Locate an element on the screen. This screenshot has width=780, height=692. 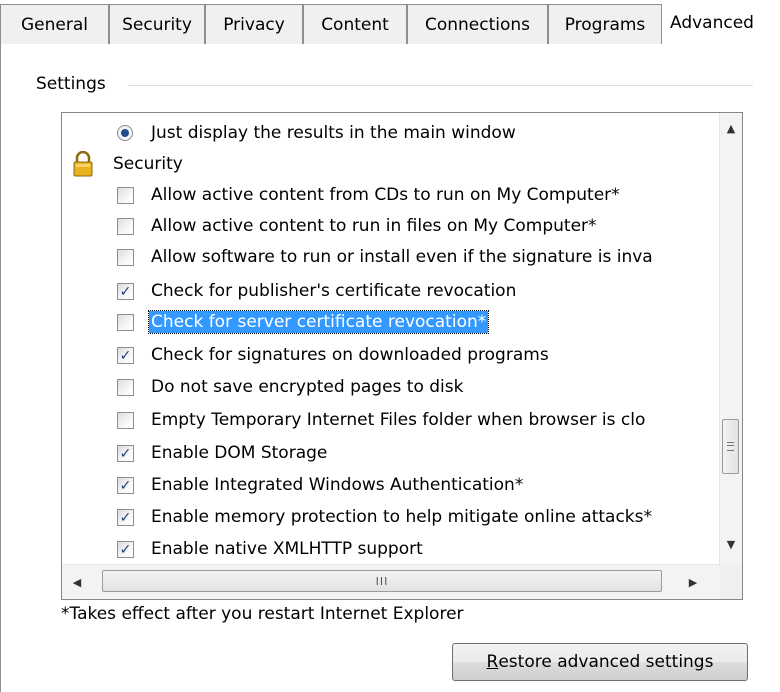
scrollbar-corner is located at coordinates (731, 582).